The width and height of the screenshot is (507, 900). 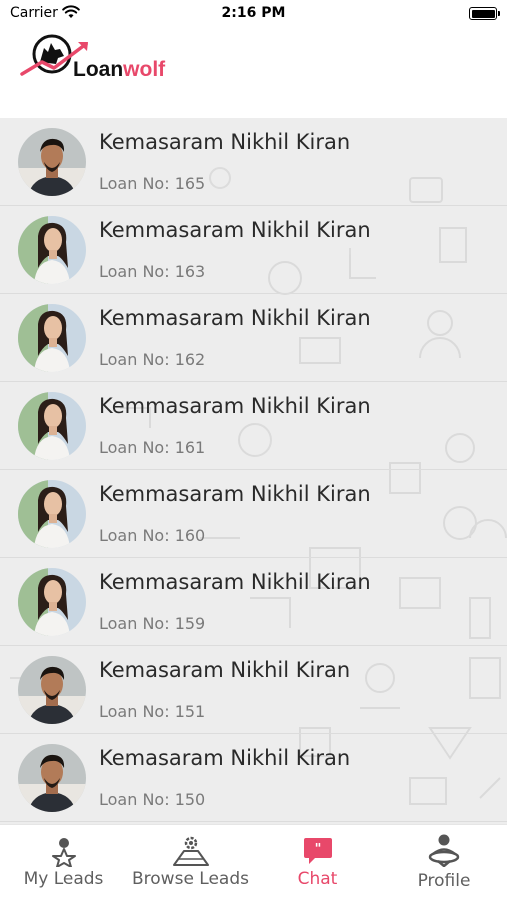 I want to click on tab-label: Chat, so click(x=317, y=879).